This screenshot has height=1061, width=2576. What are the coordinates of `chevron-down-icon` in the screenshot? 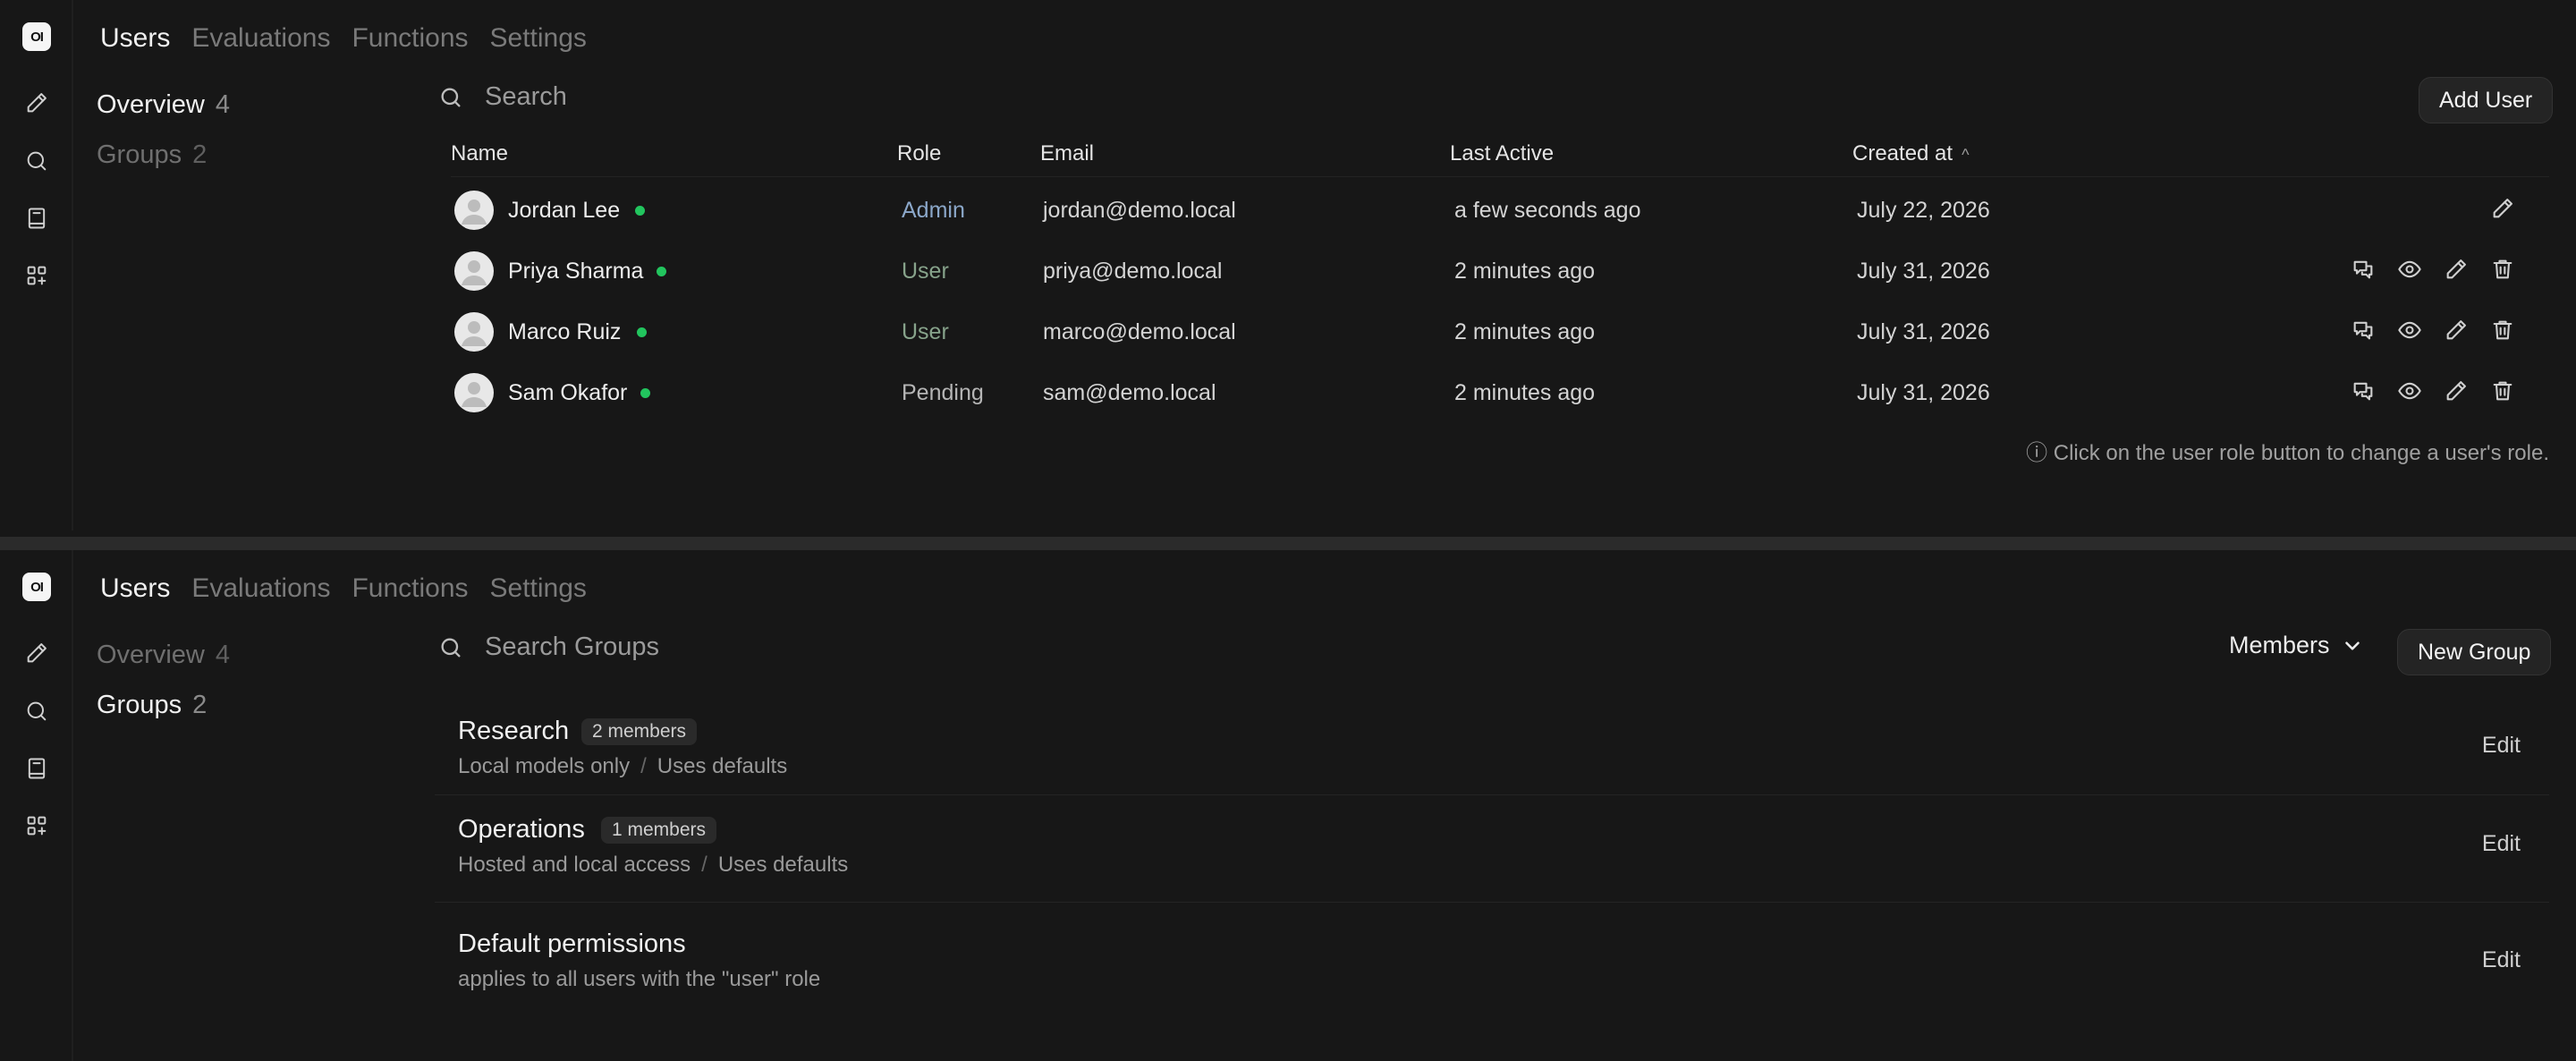 It's located at (2352, 645).